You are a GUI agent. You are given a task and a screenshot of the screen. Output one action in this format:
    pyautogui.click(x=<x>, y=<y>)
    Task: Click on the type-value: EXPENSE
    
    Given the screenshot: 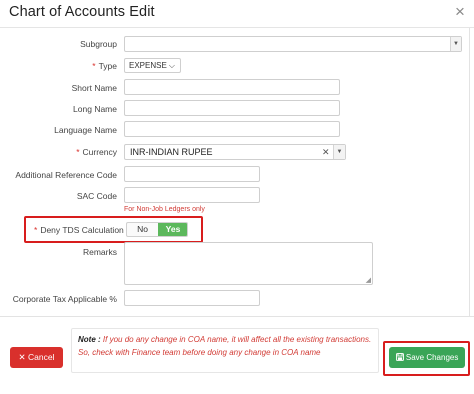 What is the action you would take?
    pyautogui.click(x=148, y=65)
    